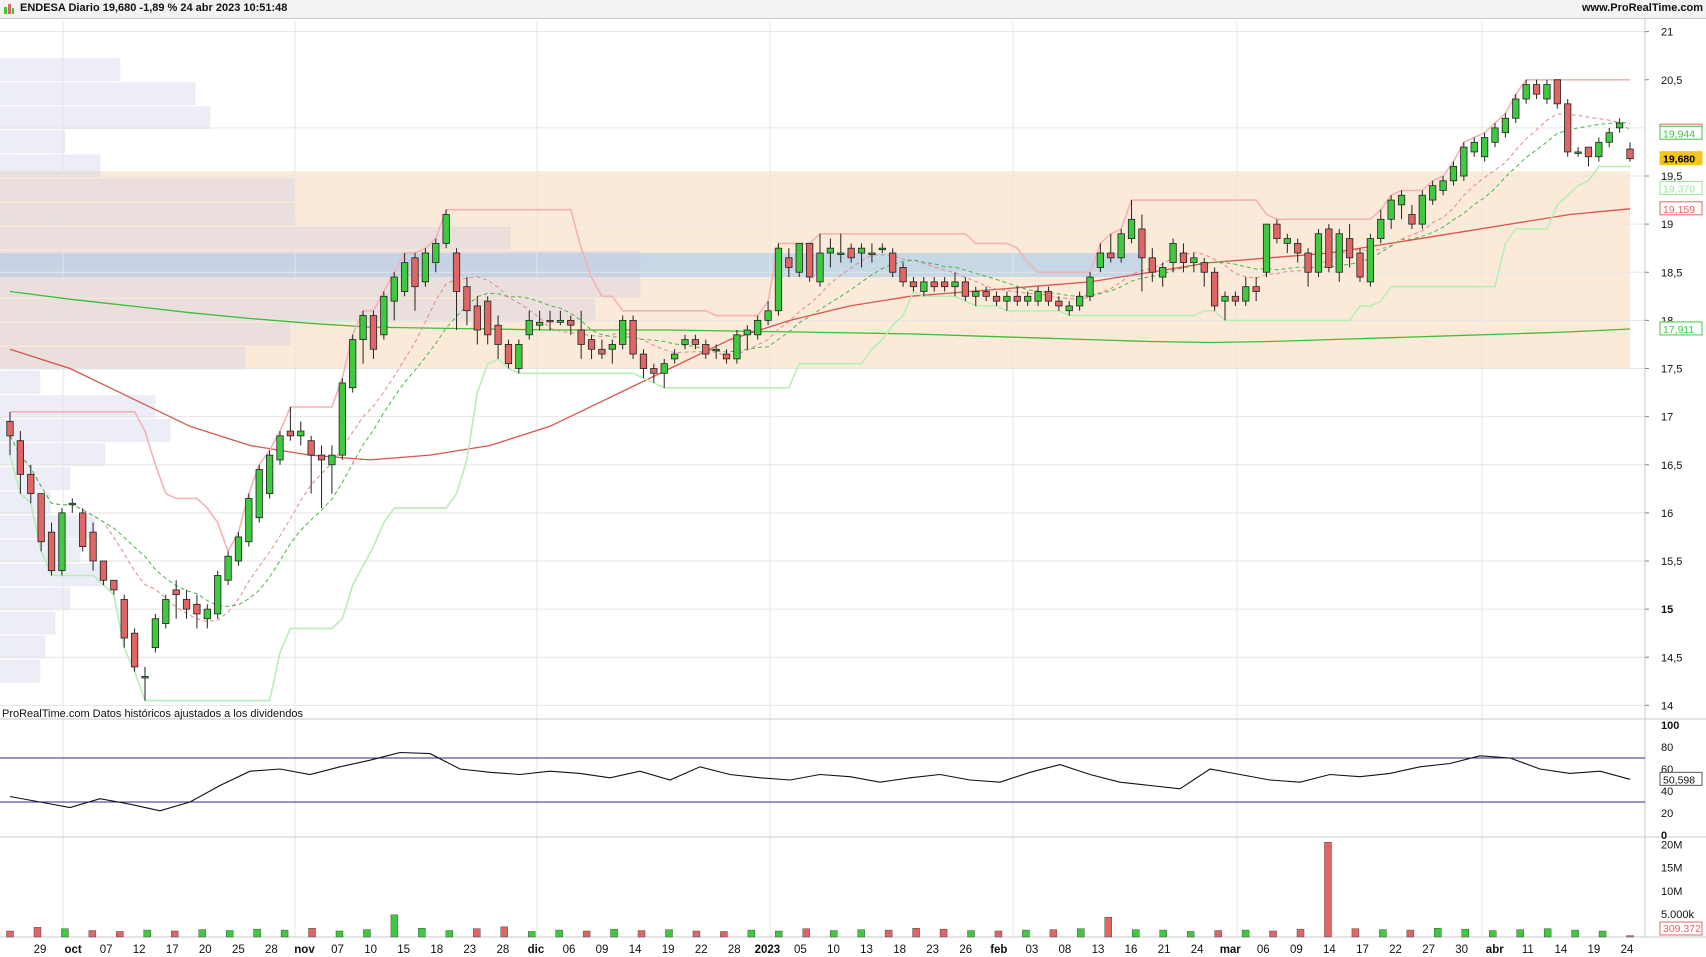  Describe the element at coordinates (1682, 929) in the screenshot. I see `volume-tag-label: 309.372` at that location.